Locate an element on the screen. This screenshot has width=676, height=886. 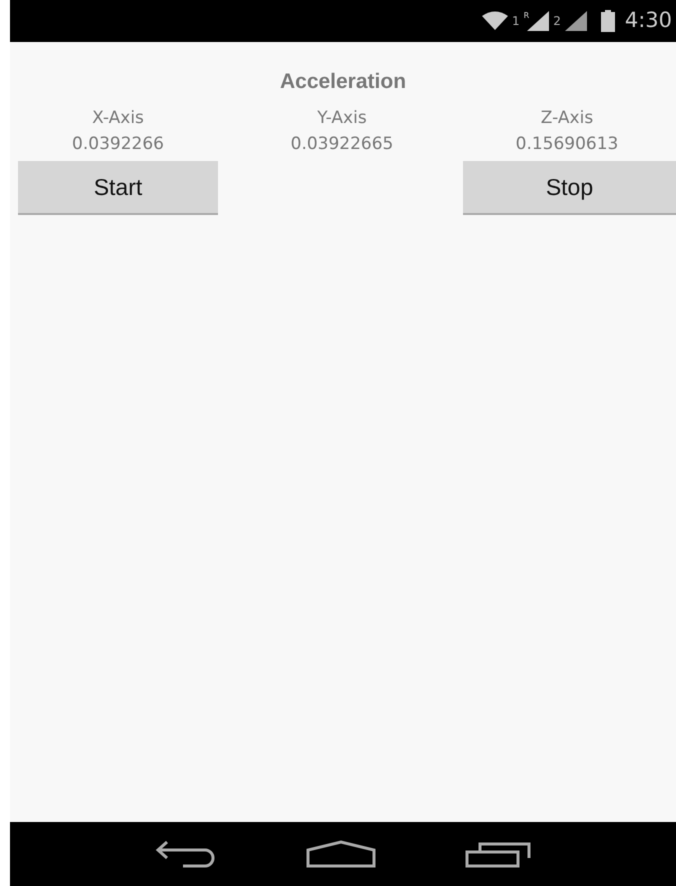
sim-label: 1 is located at coordinates (516, 21).